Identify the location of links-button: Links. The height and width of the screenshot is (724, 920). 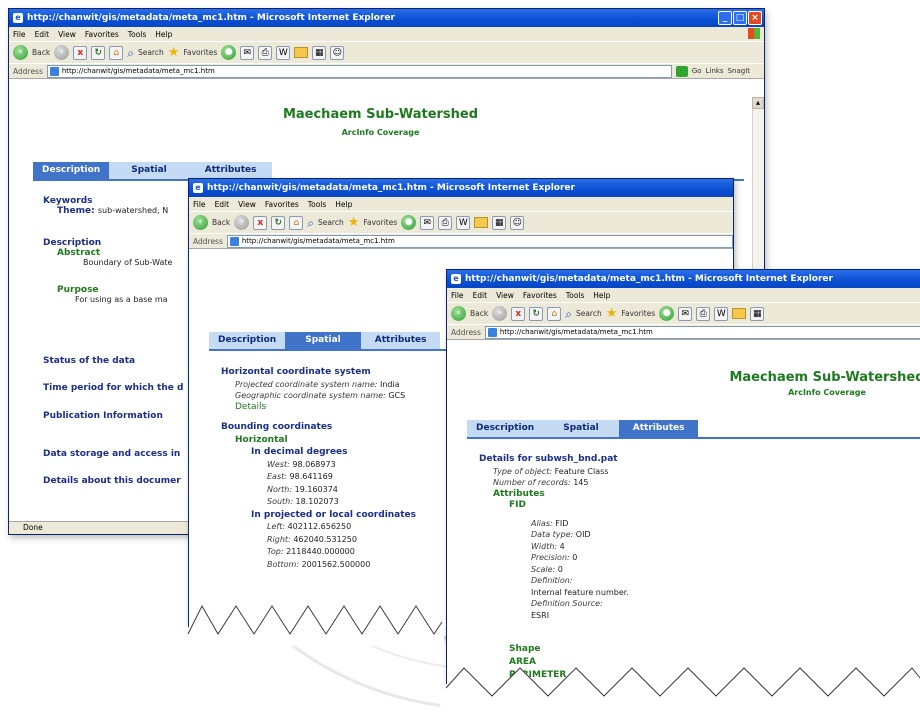
(715, 71).